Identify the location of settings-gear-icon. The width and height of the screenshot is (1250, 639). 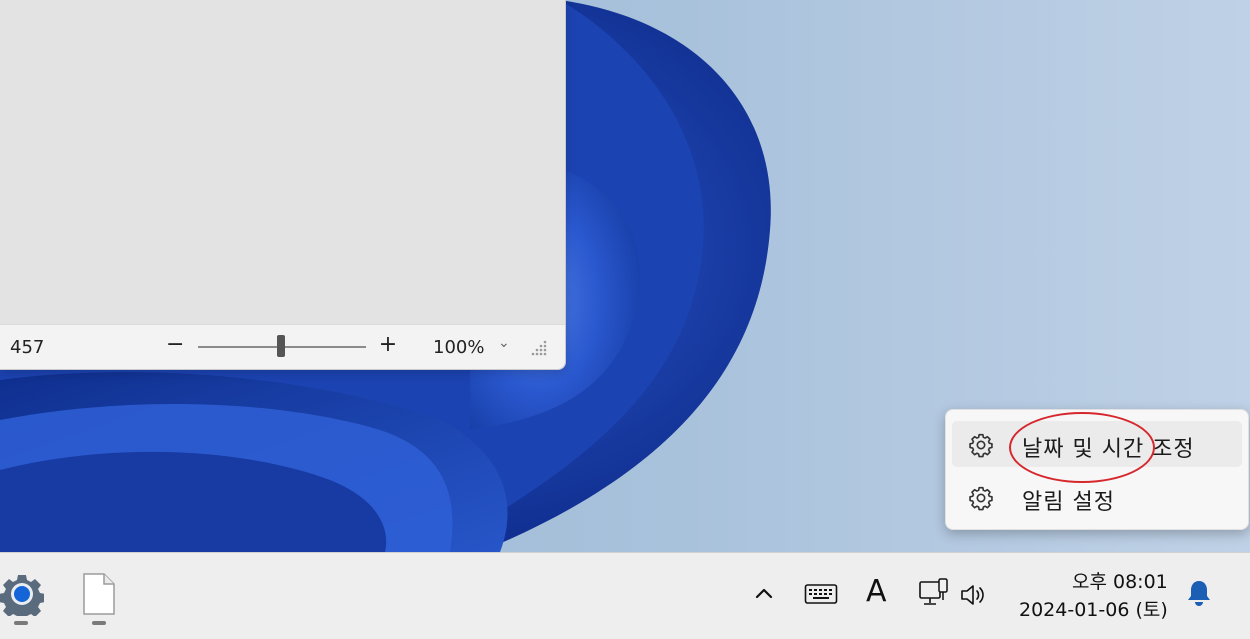
(22, 594).